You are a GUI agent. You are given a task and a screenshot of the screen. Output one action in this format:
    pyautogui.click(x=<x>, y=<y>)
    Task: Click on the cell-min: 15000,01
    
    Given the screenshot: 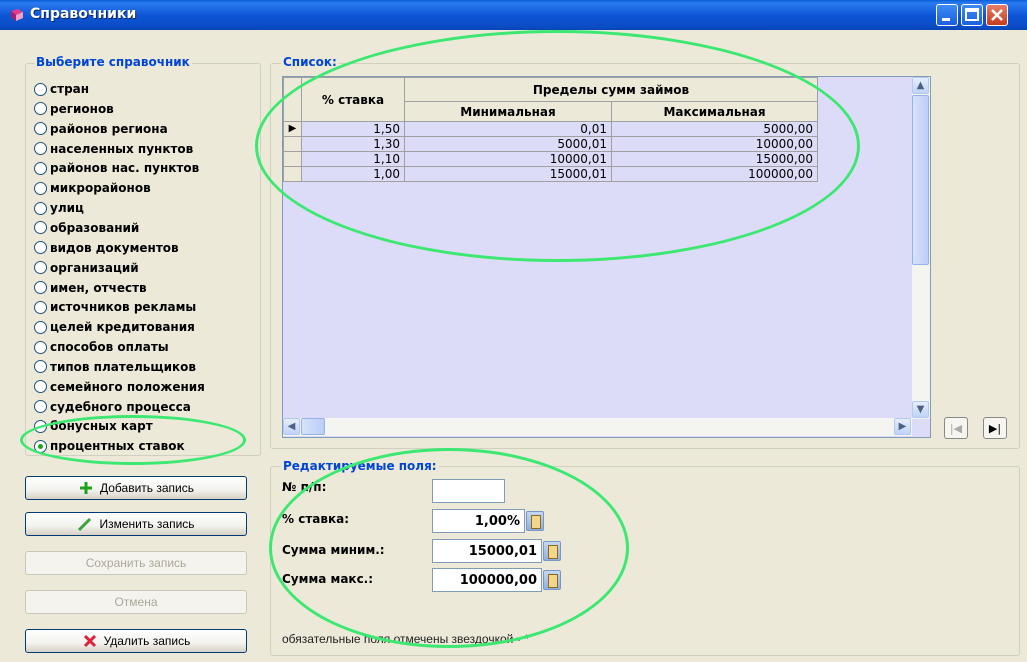 What is the action you would take?
    pyautogui.click(x=508, y=174)
    